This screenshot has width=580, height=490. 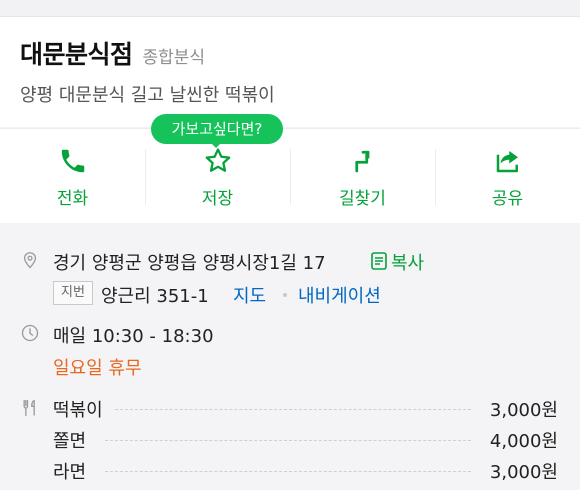 I want to click on jibun-address: 양근리 351-1, so click(x=155, y=296).